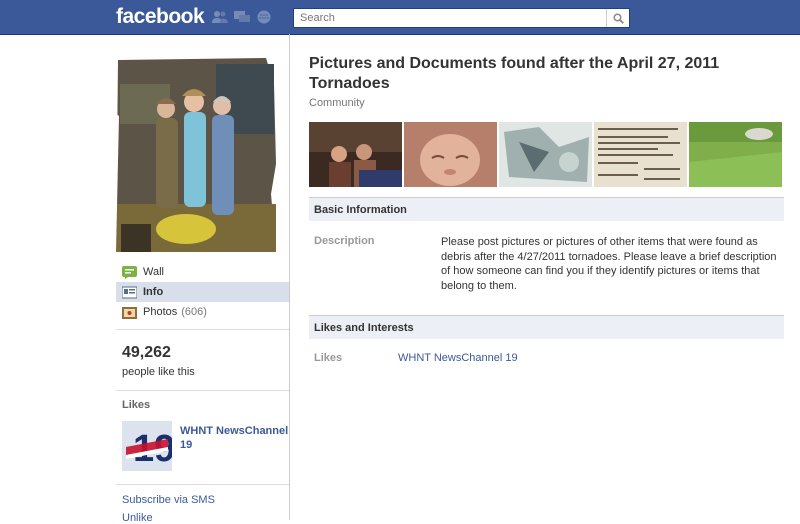 This screenshot has height=524, width=800. Describe the element at coordinates (136, 405) in the screenshot. I see `likes-heading: Likes` at that location.